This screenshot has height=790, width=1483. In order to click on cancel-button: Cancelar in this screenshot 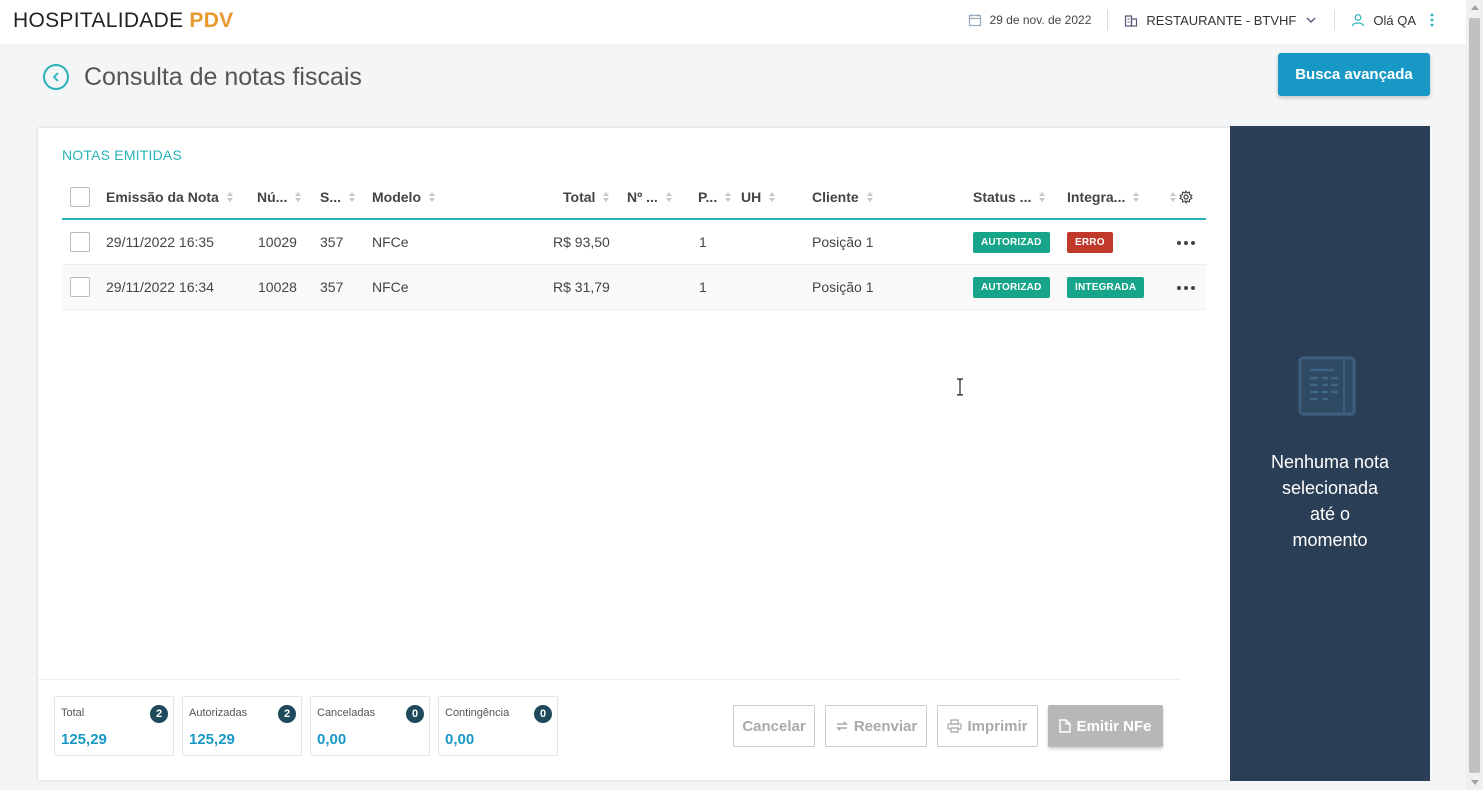, I will do `click(774, 726)`.